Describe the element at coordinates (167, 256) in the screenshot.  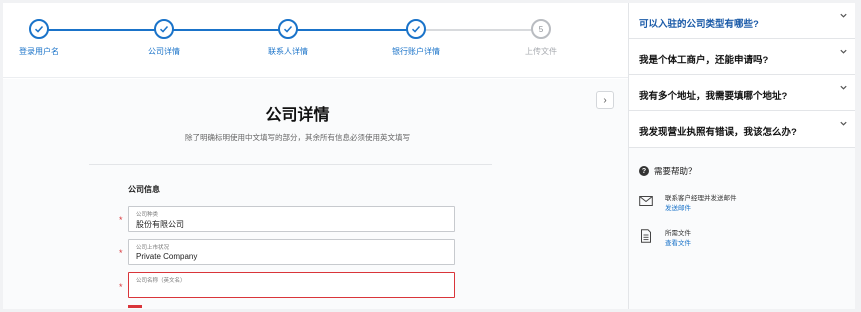
I see `field-value: Private Company` at that location.